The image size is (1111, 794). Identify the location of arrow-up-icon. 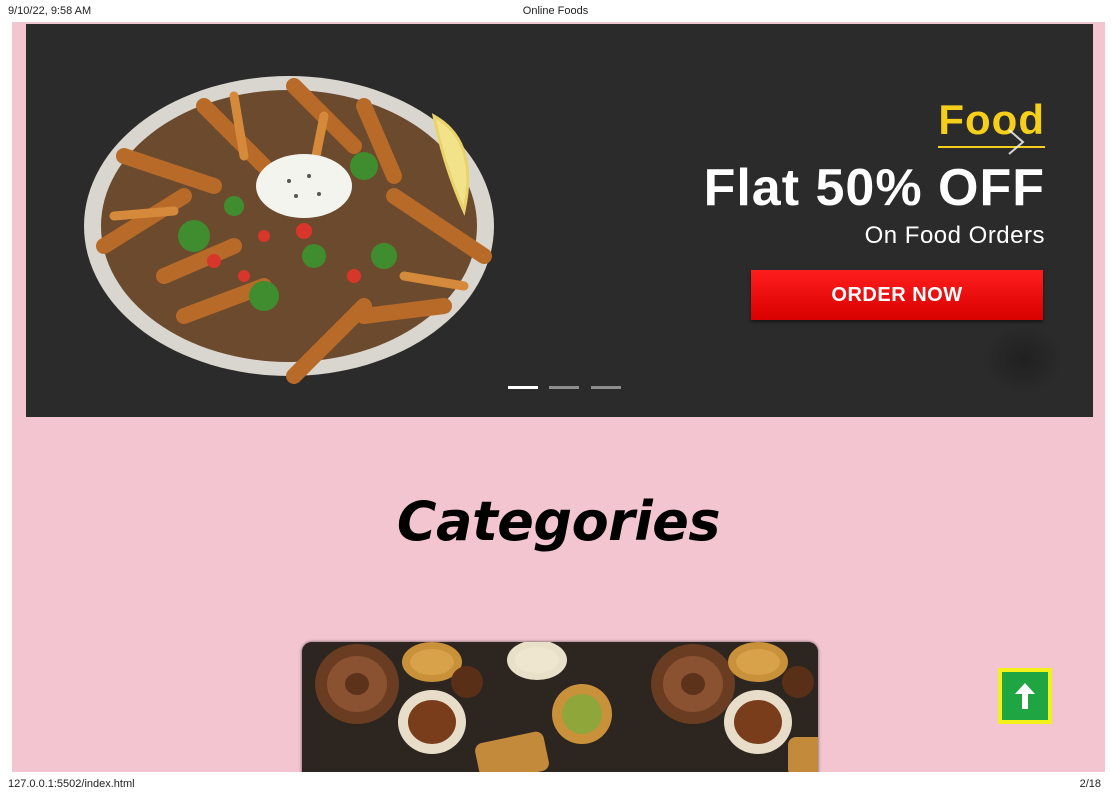
(1025, 696).